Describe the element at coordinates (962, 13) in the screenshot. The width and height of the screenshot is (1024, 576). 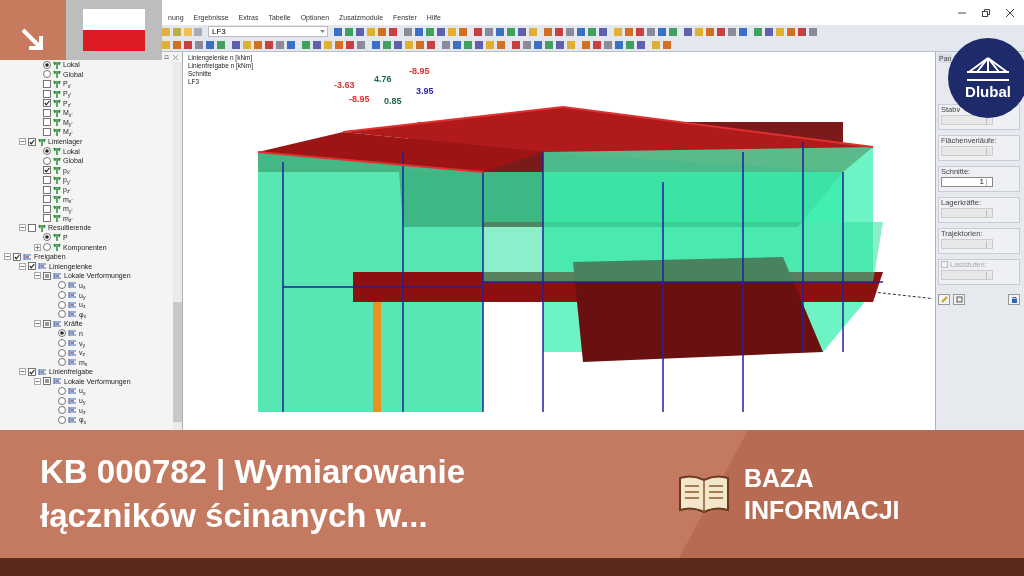
I see `minimize-icon` at that location.